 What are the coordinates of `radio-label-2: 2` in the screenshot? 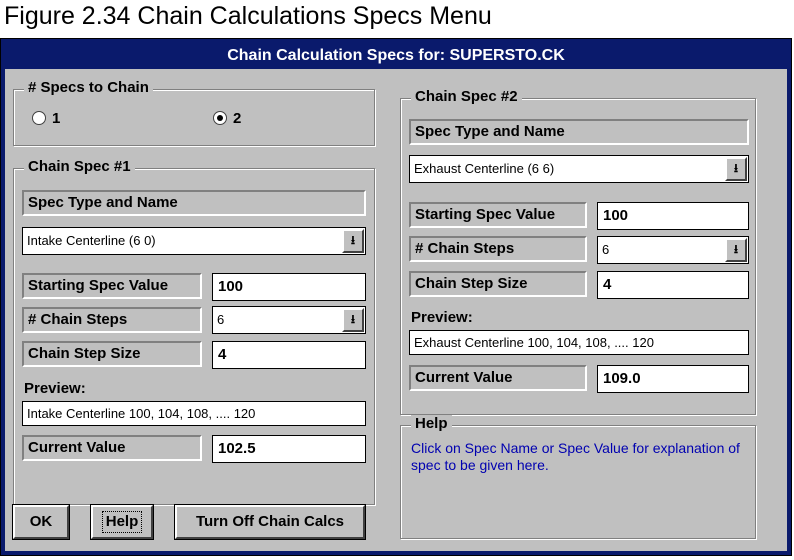 It's located at (237, 118).